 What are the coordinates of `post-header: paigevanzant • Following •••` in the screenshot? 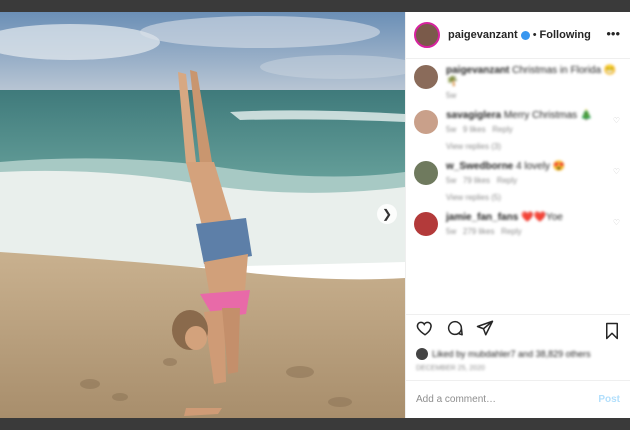 It's located at (518, 35).